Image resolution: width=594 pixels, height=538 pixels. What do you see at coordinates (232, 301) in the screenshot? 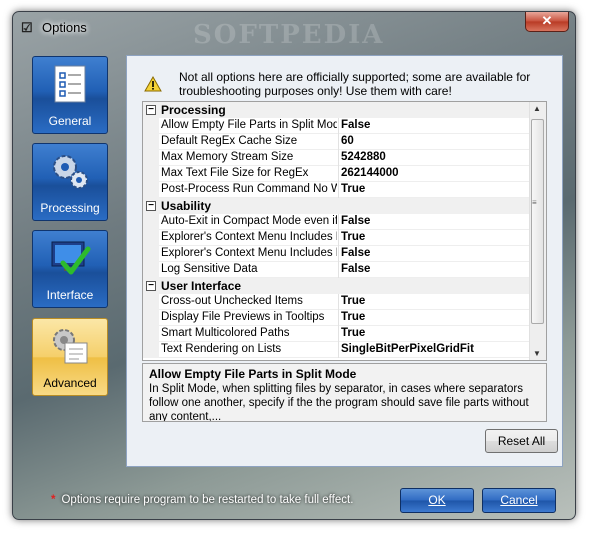
I see `property-name: Cross-out Unchecked Items` at bounding box center [232, 301].